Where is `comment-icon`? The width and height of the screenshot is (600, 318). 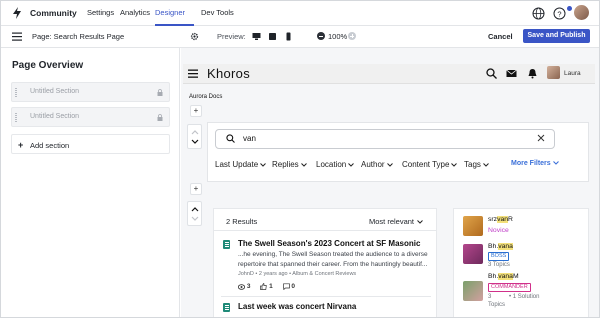 comment-icon is located at coordinates (286, 287).